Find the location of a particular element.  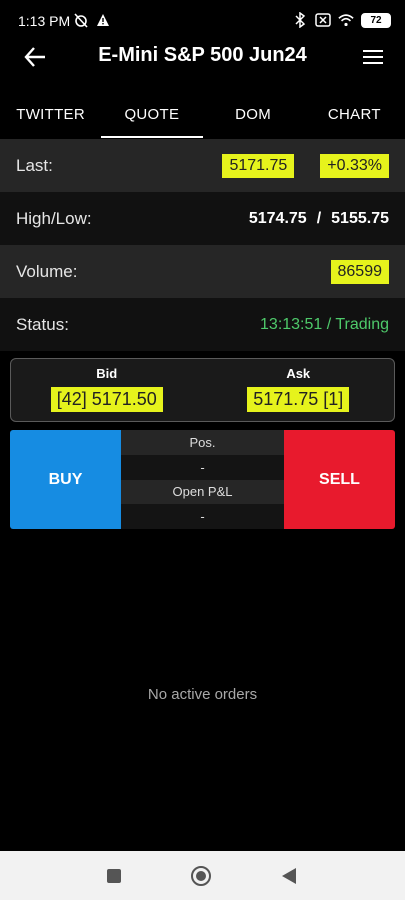

no-orders-message: No active orders is located at coordinates (202, 694).